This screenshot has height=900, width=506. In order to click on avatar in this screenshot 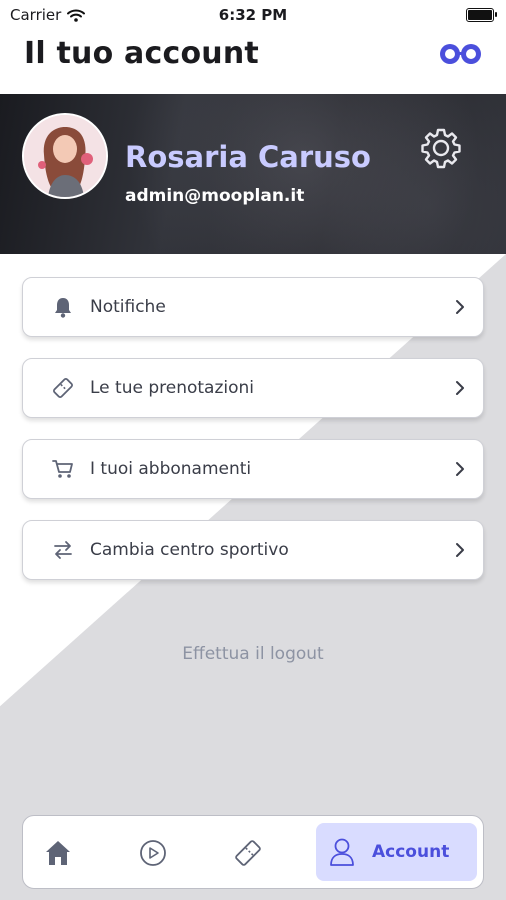, I will do `click(65, 156)`.